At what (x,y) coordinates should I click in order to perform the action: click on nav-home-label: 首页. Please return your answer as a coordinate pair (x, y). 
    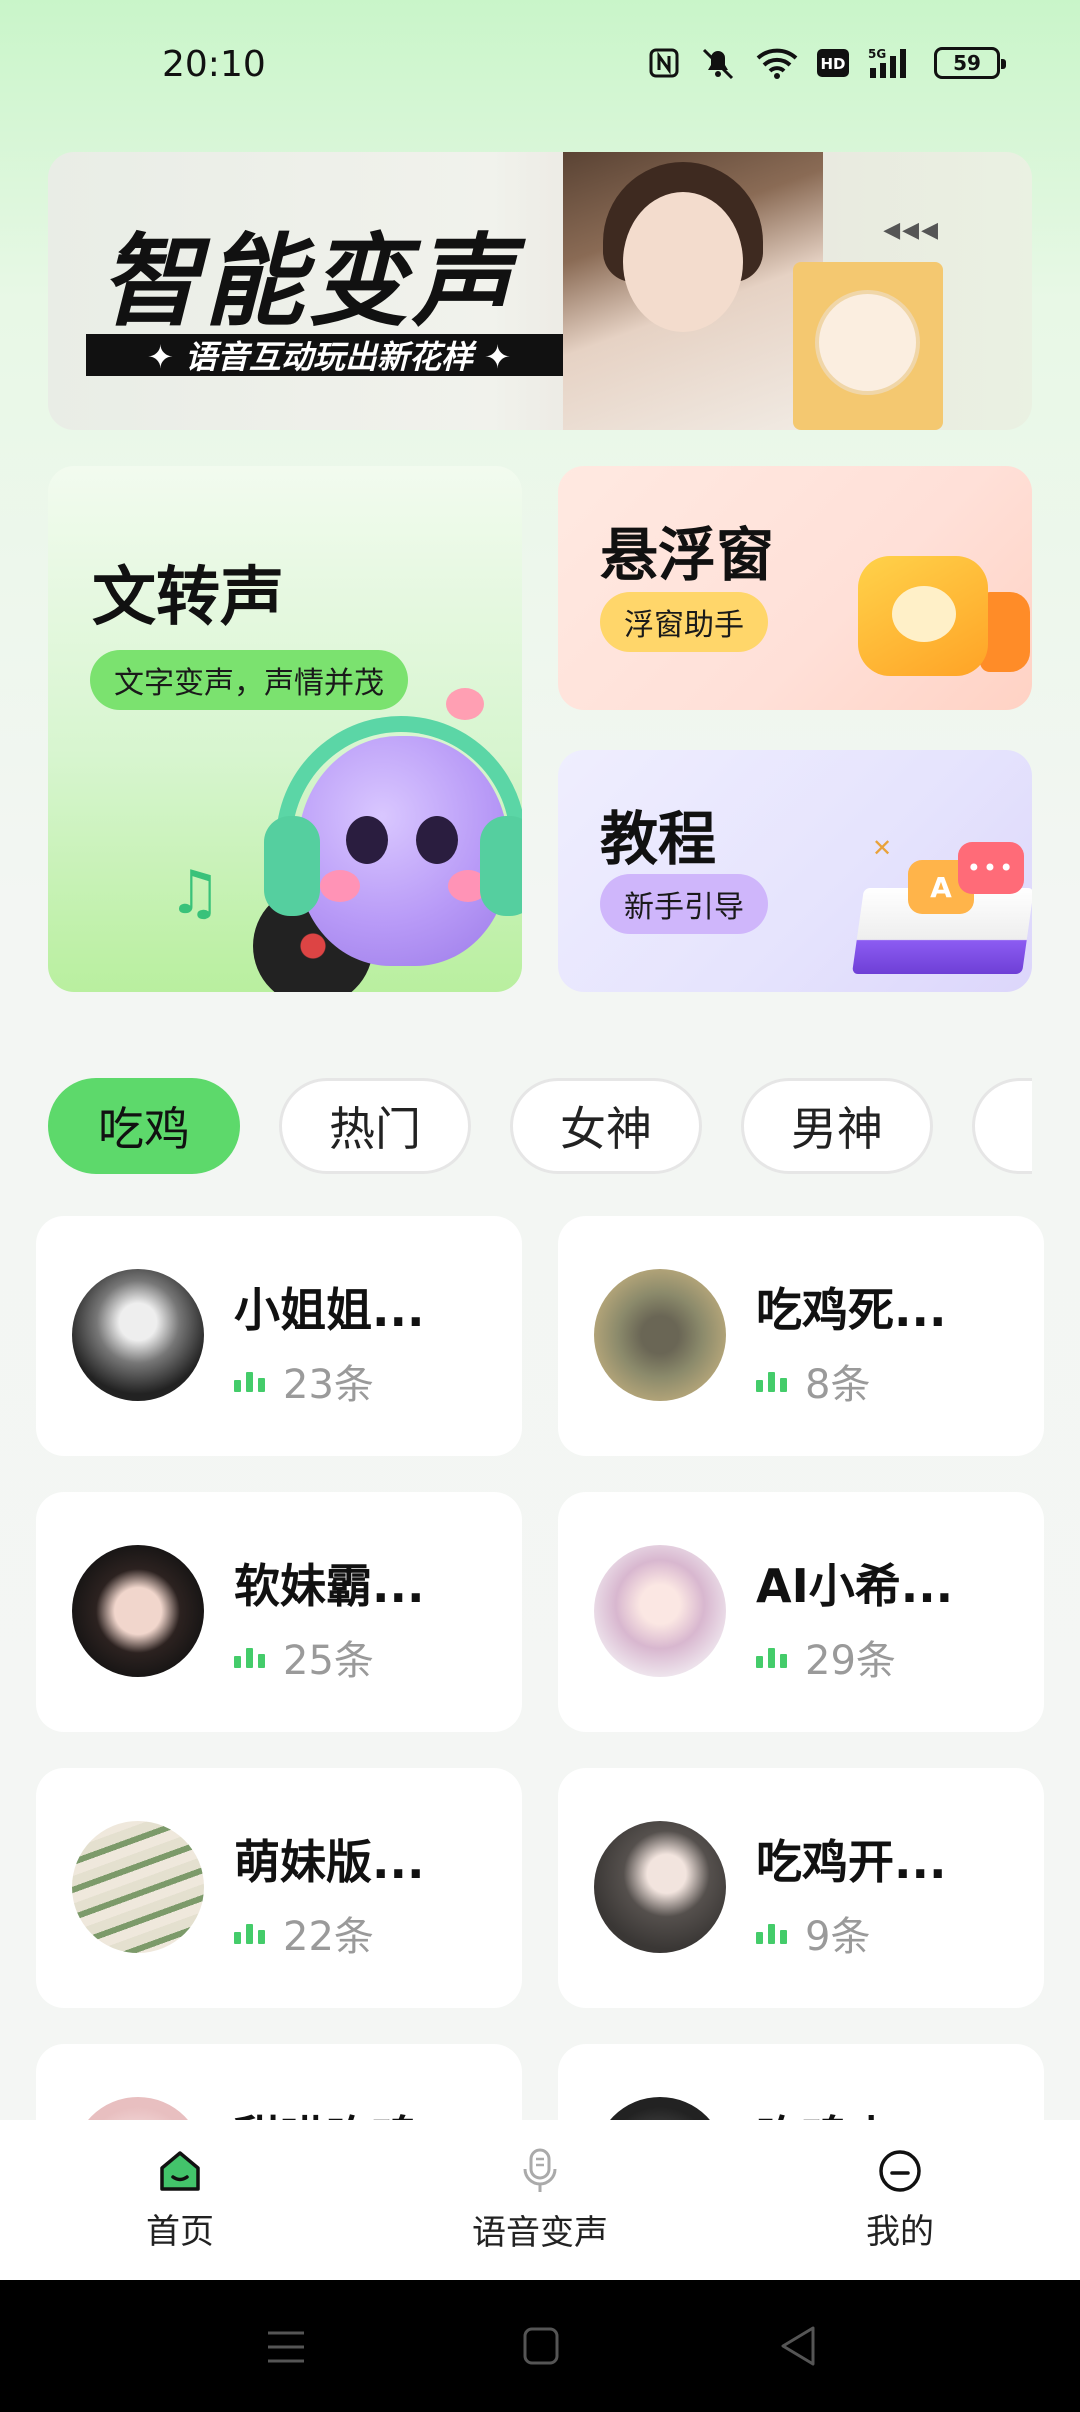
    Looking at the image, I should click on (180, 2231).